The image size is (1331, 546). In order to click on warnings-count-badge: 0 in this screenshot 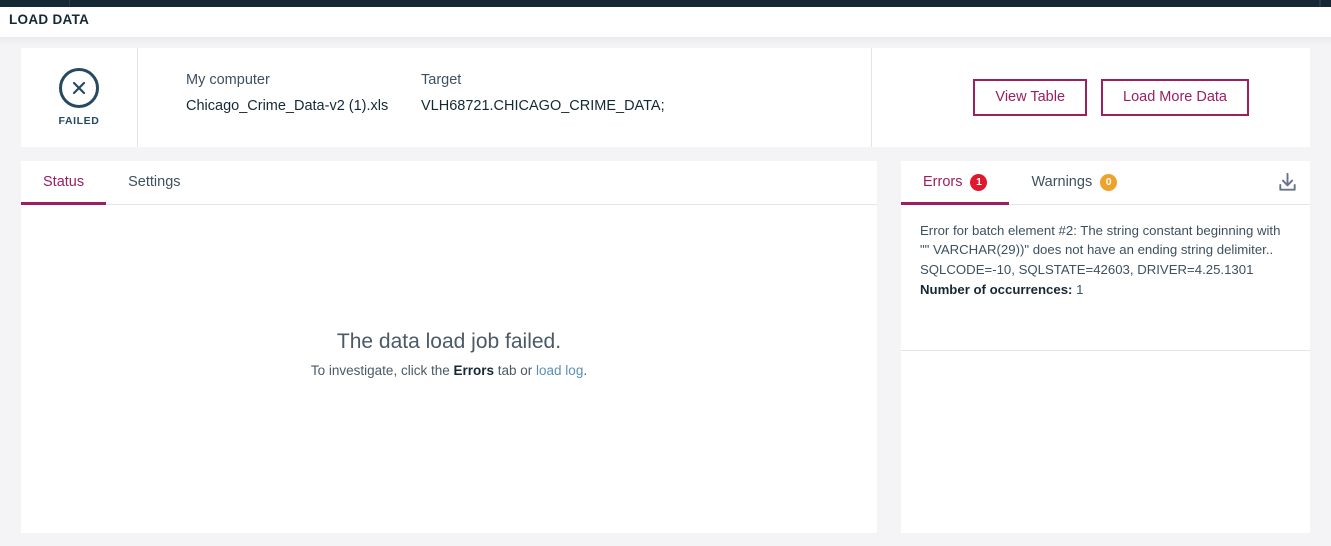, I will do `click(1109, 182)`.